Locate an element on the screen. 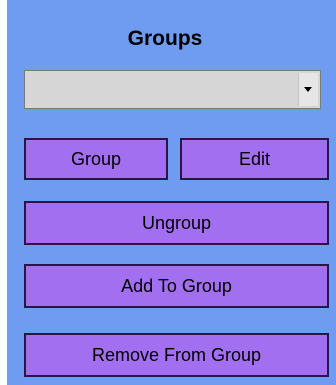  group-select-dropdown is located at coordinates (172, 89).